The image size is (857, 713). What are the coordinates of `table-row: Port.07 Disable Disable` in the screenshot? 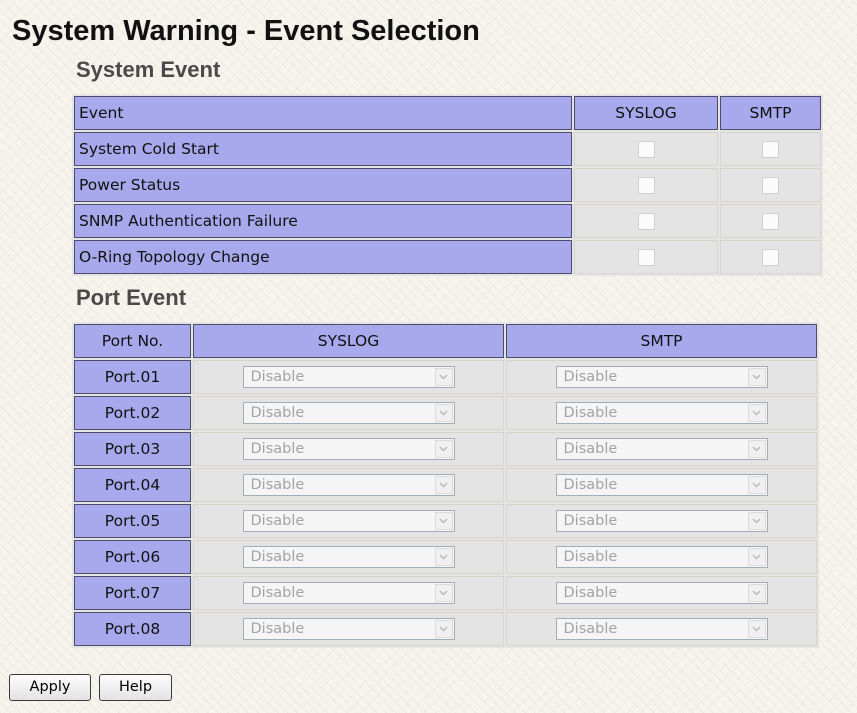 It's located at (445, 593).